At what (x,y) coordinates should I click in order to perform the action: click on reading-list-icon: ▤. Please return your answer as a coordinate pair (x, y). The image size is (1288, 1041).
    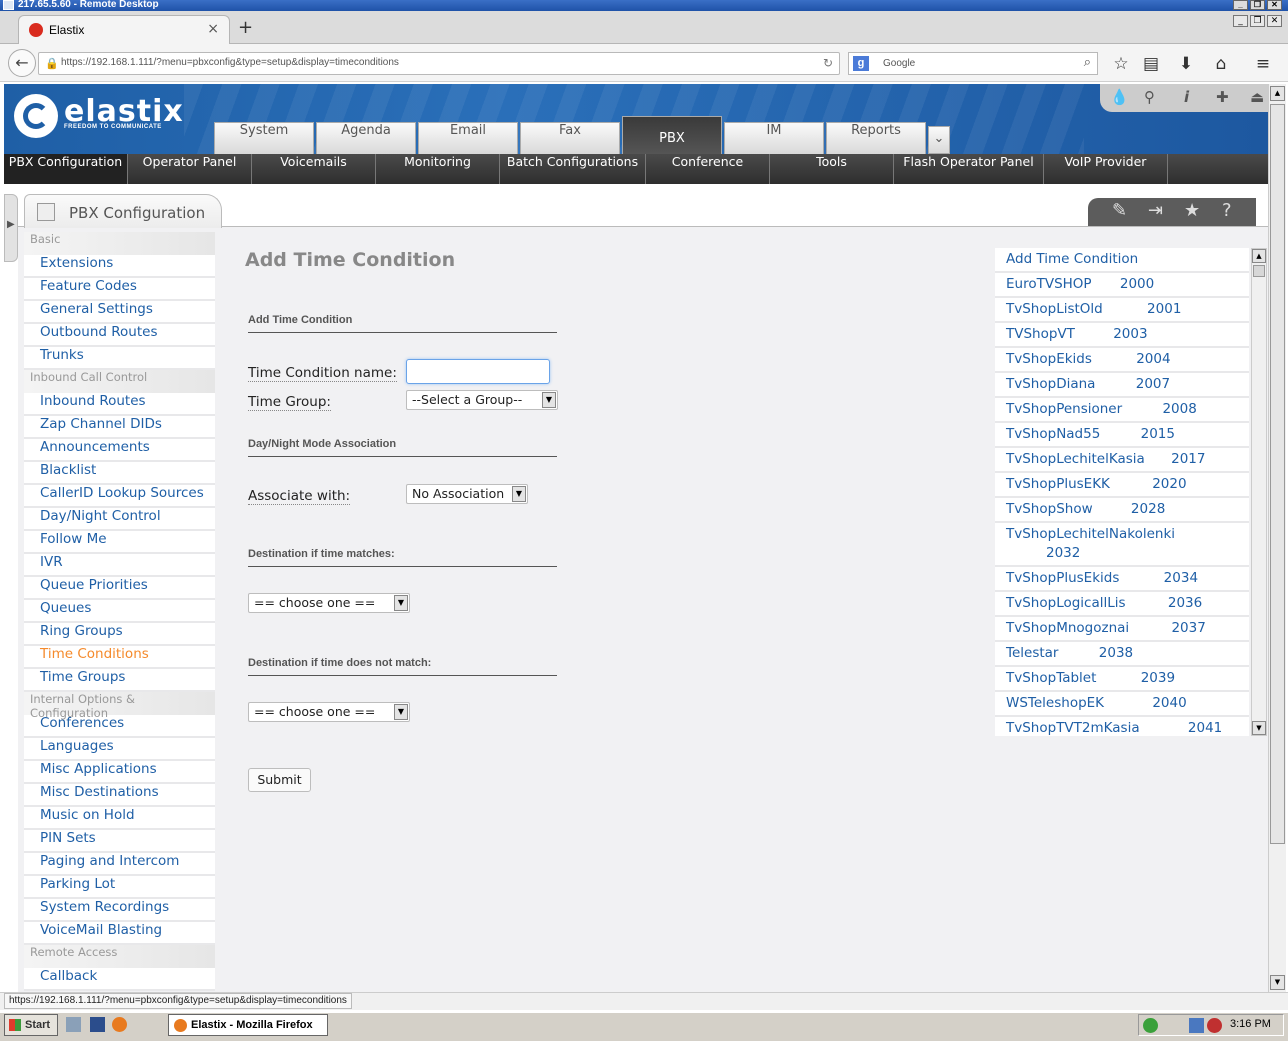
    Looking at the image, I should click on (1151, 64).